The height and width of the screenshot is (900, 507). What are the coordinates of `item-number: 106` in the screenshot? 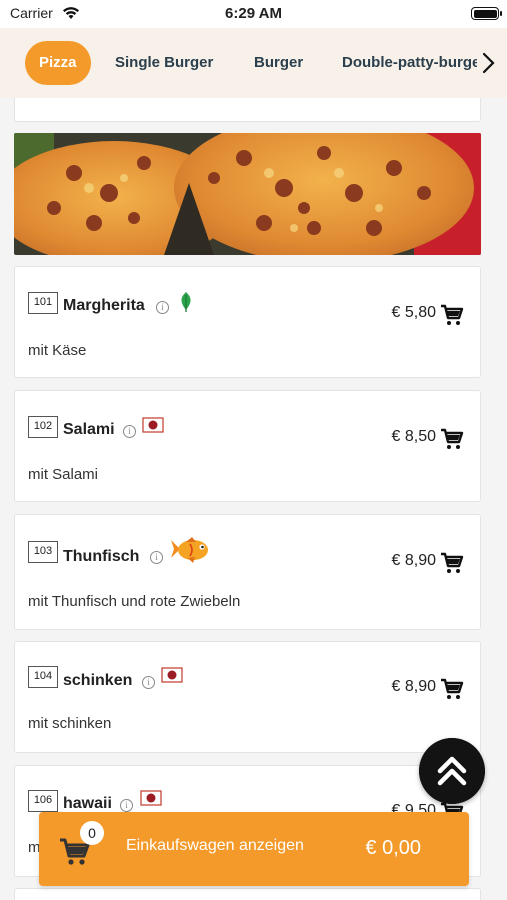 It's located at (43, 801).